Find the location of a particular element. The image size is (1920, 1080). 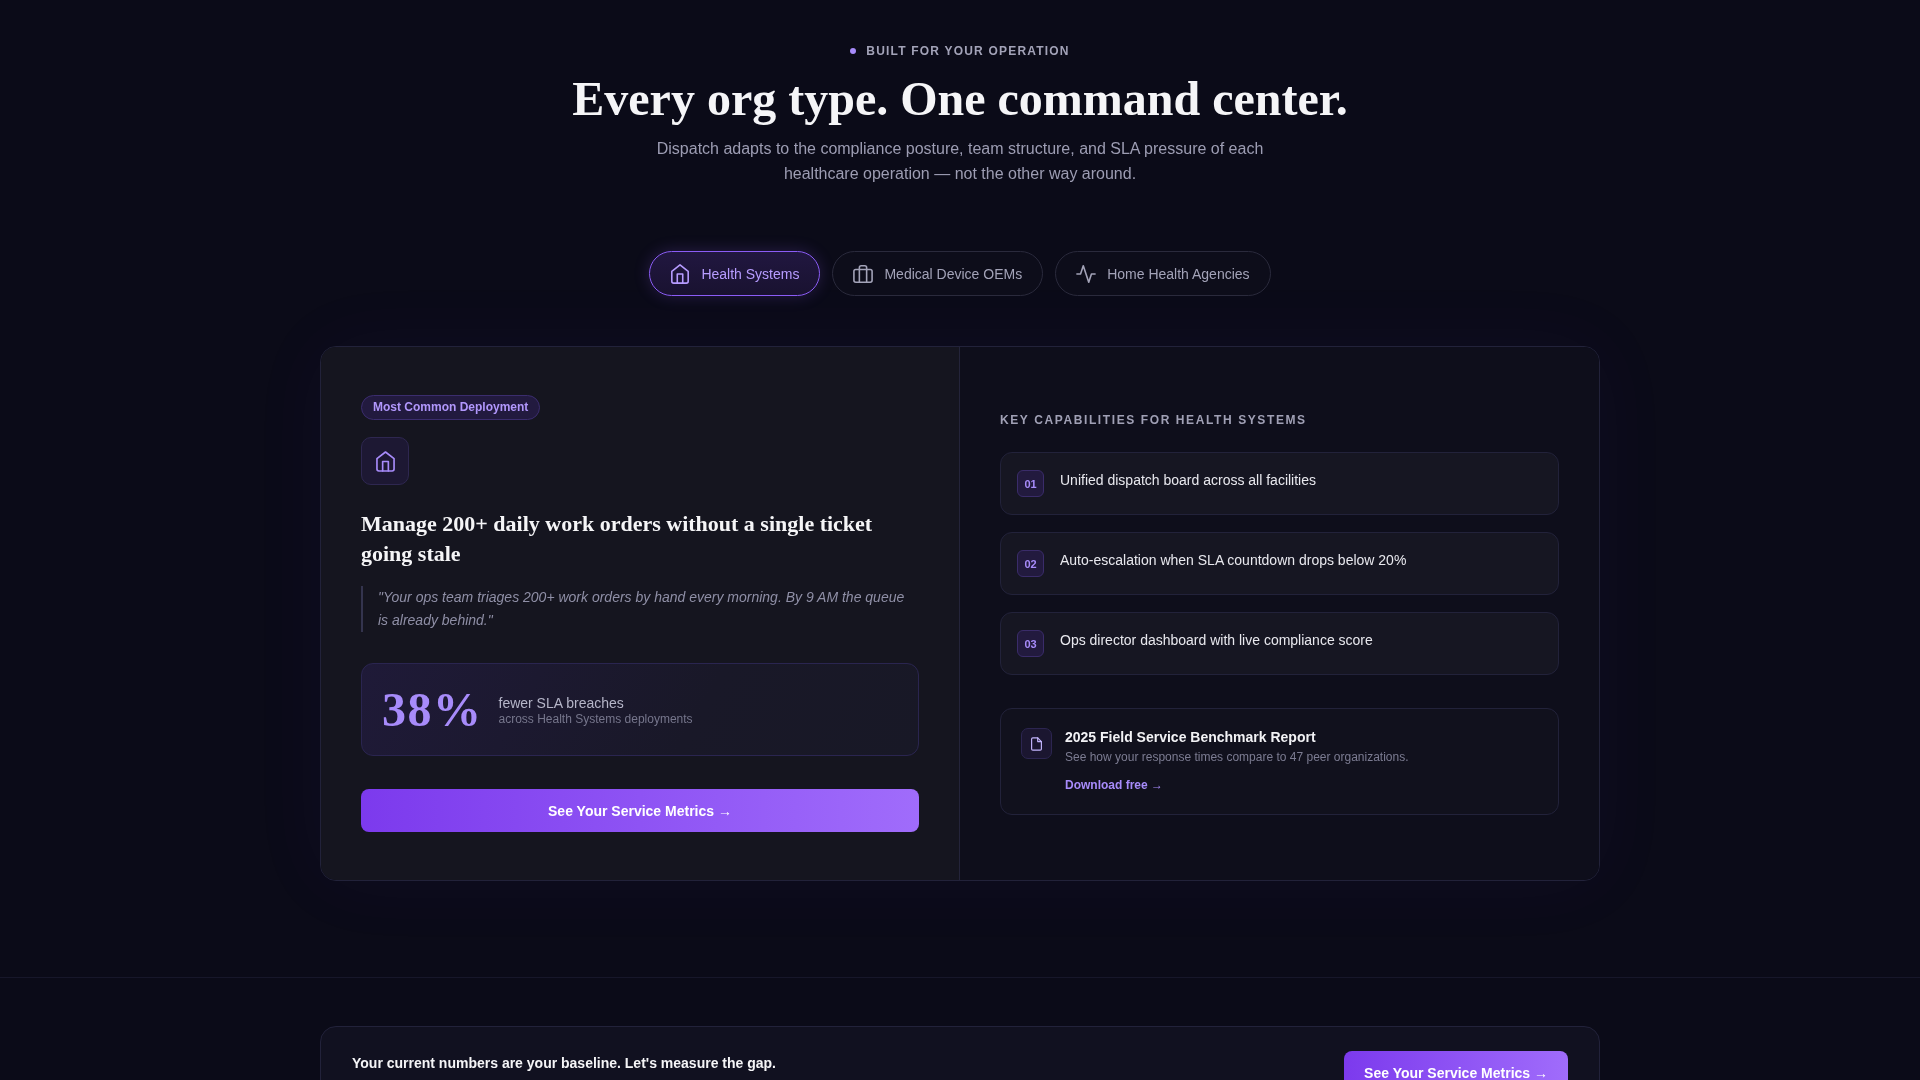

tab: Medical Device OEMs is located at coordinates (938, 273).